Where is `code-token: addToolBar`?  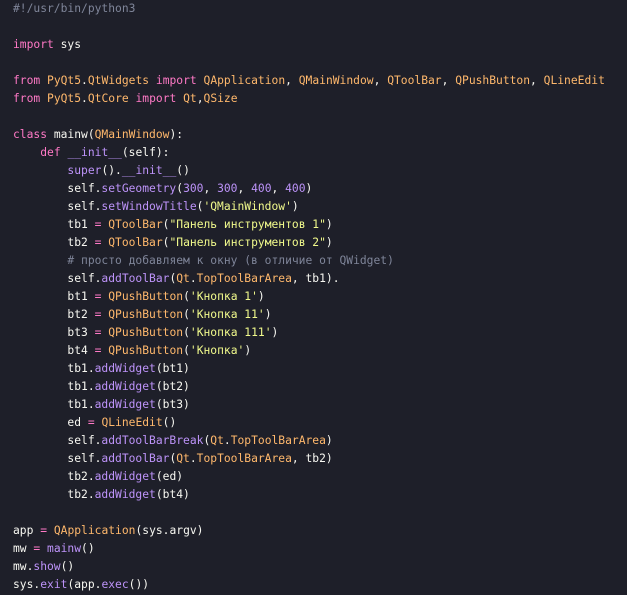 code-token: addToolBar is located at coordinates (135, 458).